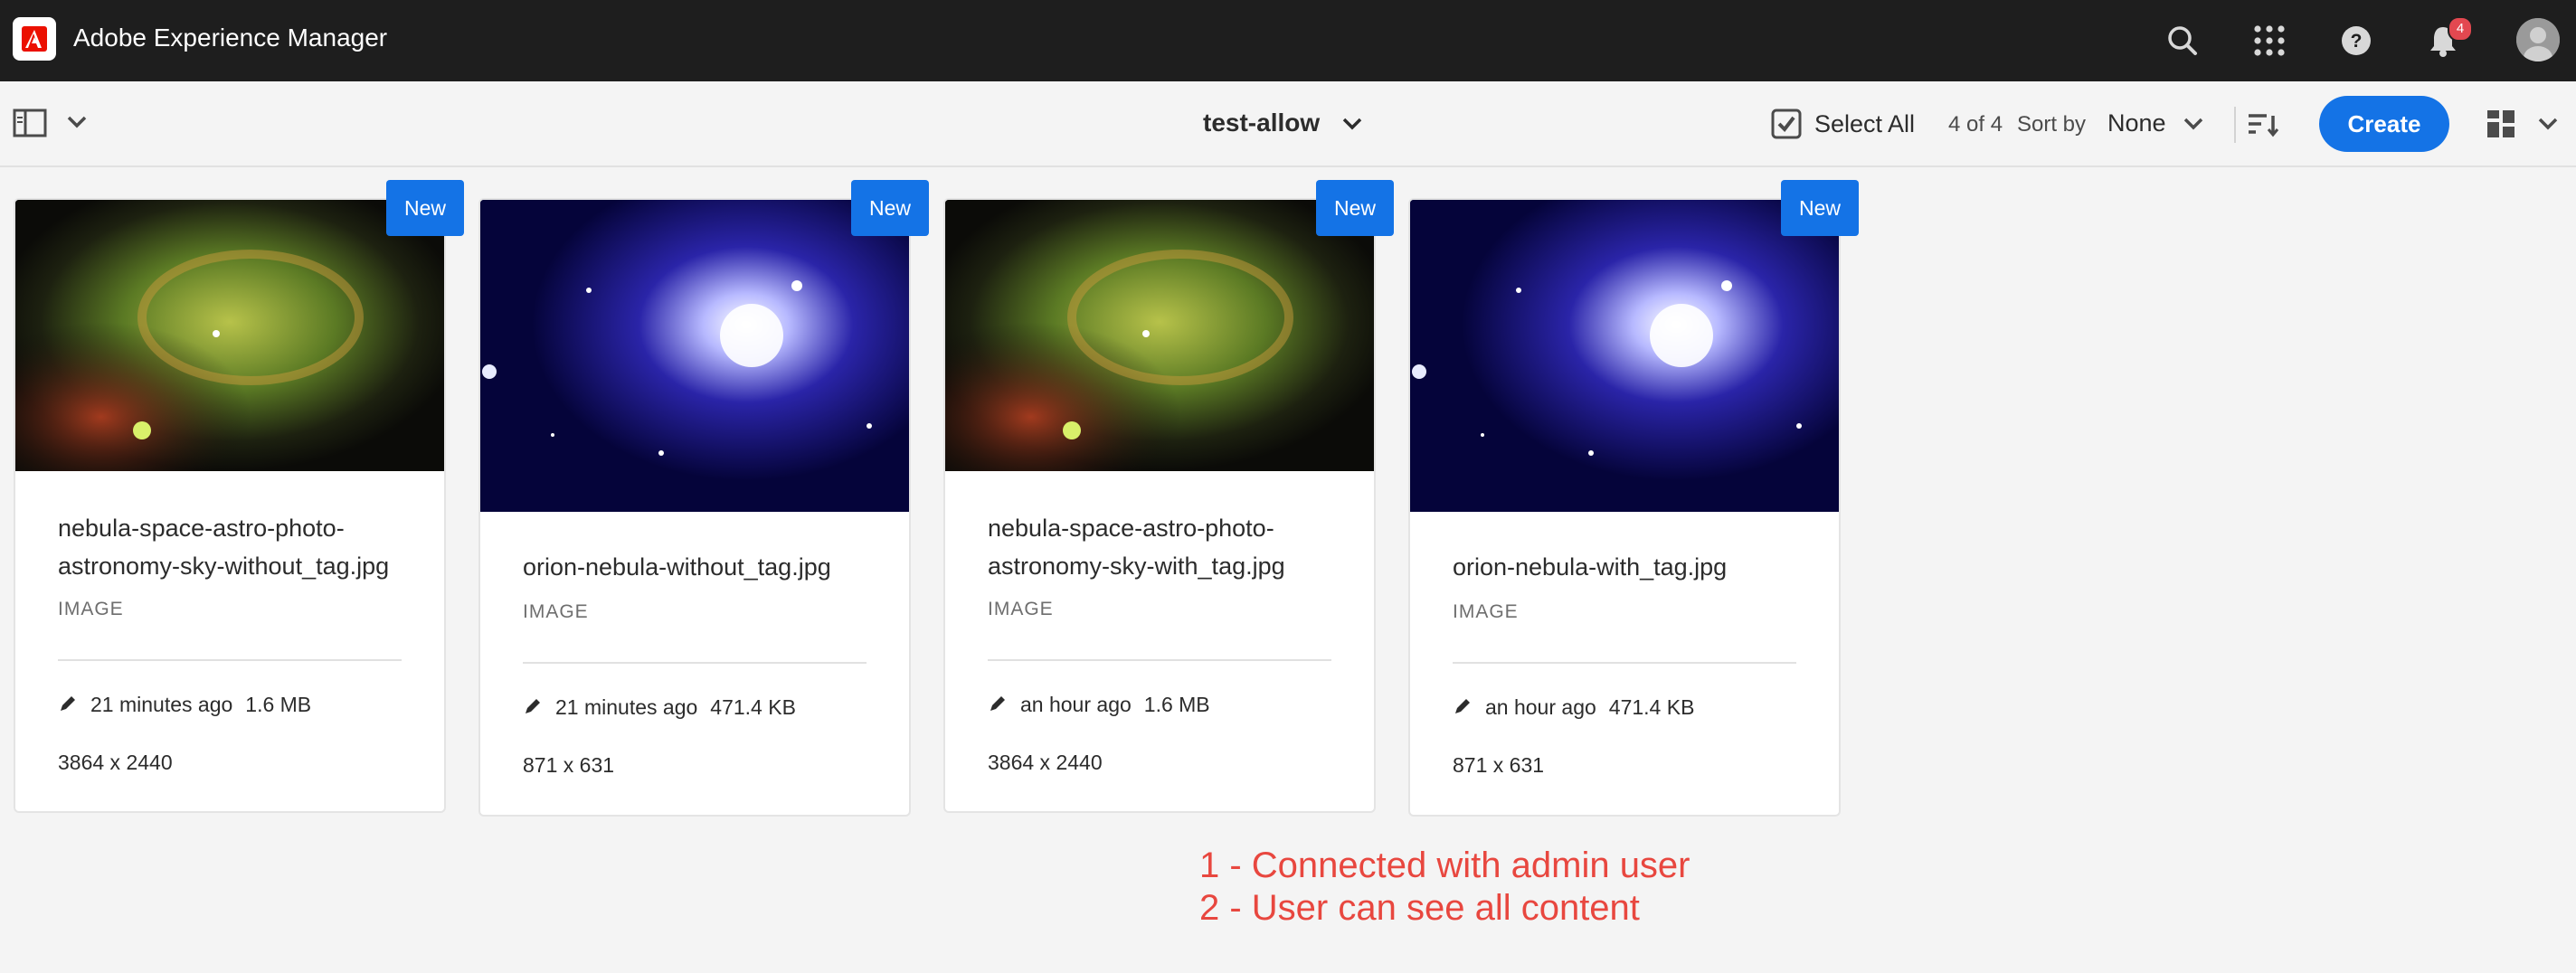  I want to click on notification-count-badge: 4, so click(2460, 29).